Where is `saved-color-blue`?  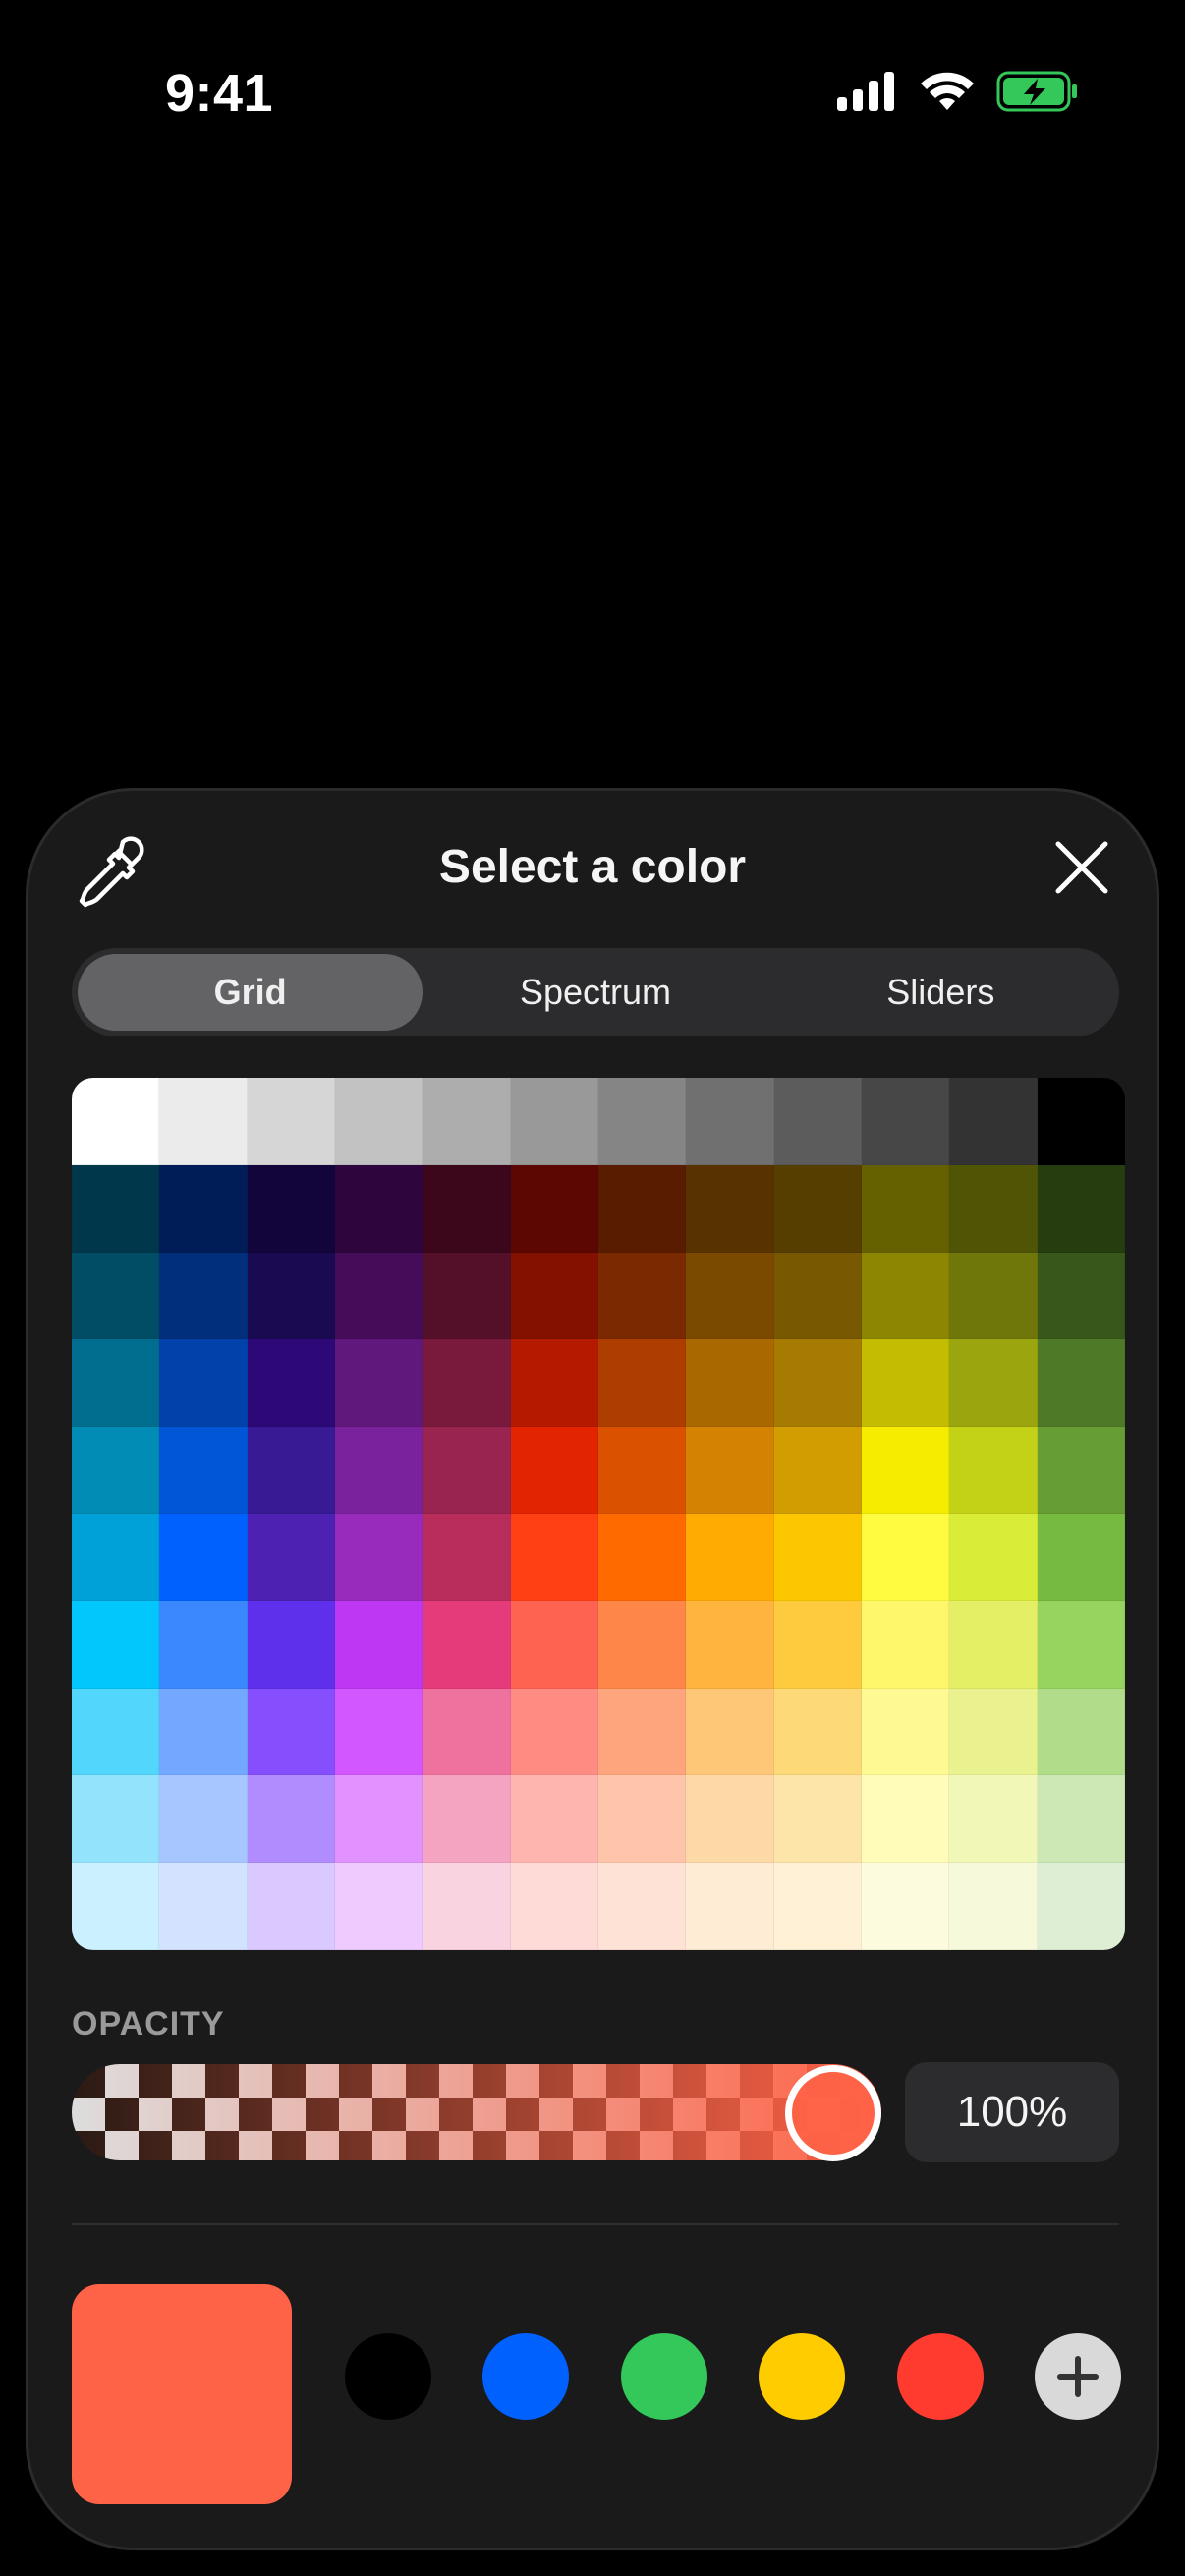 saved-color-blue is located at coordinates (526, 2376).